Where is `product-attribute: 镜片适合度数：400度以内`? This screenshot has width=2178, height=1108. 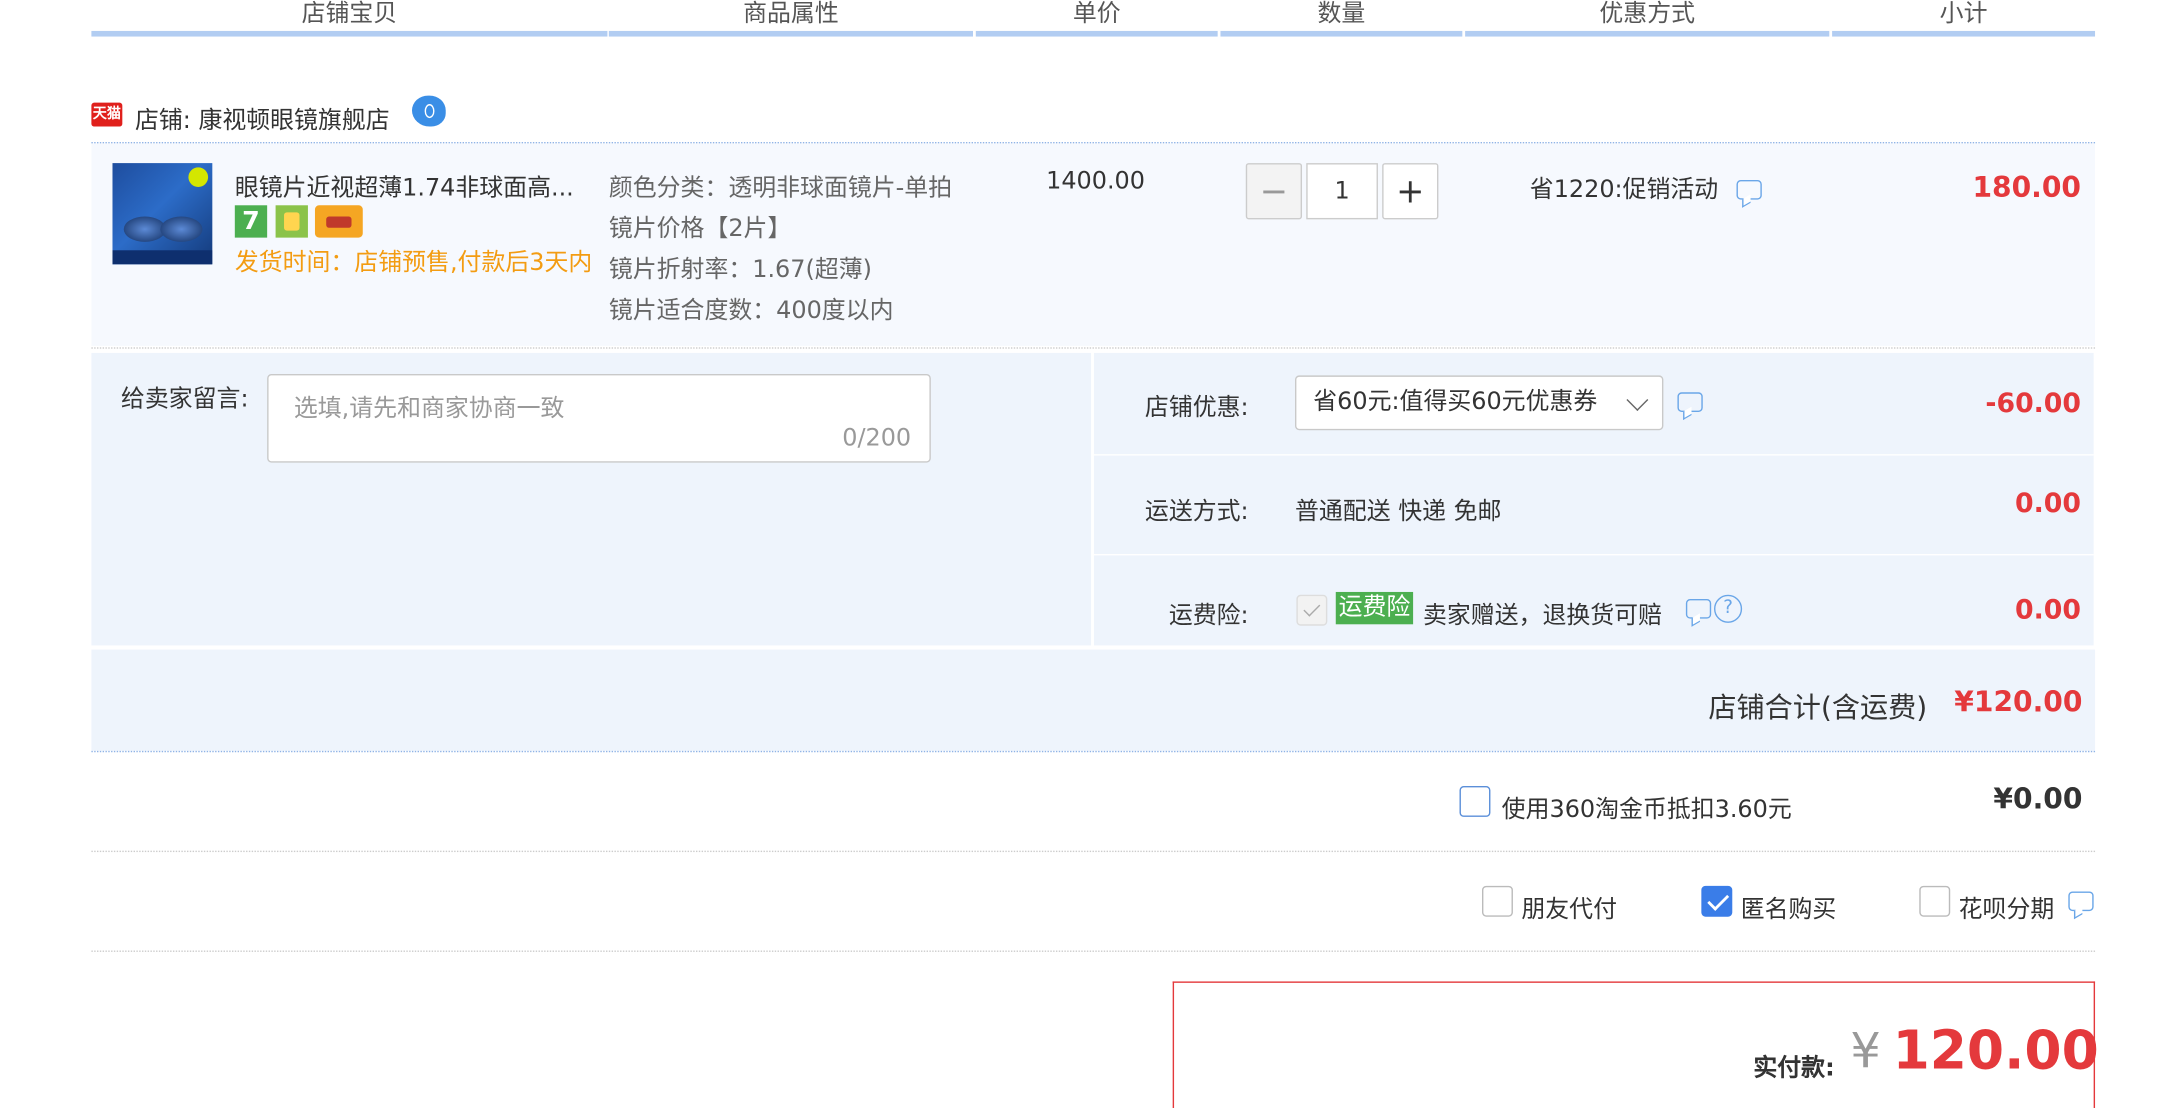
product-attribute: 镜片适合度数：400度以内 is located at coordinates (751, 310).